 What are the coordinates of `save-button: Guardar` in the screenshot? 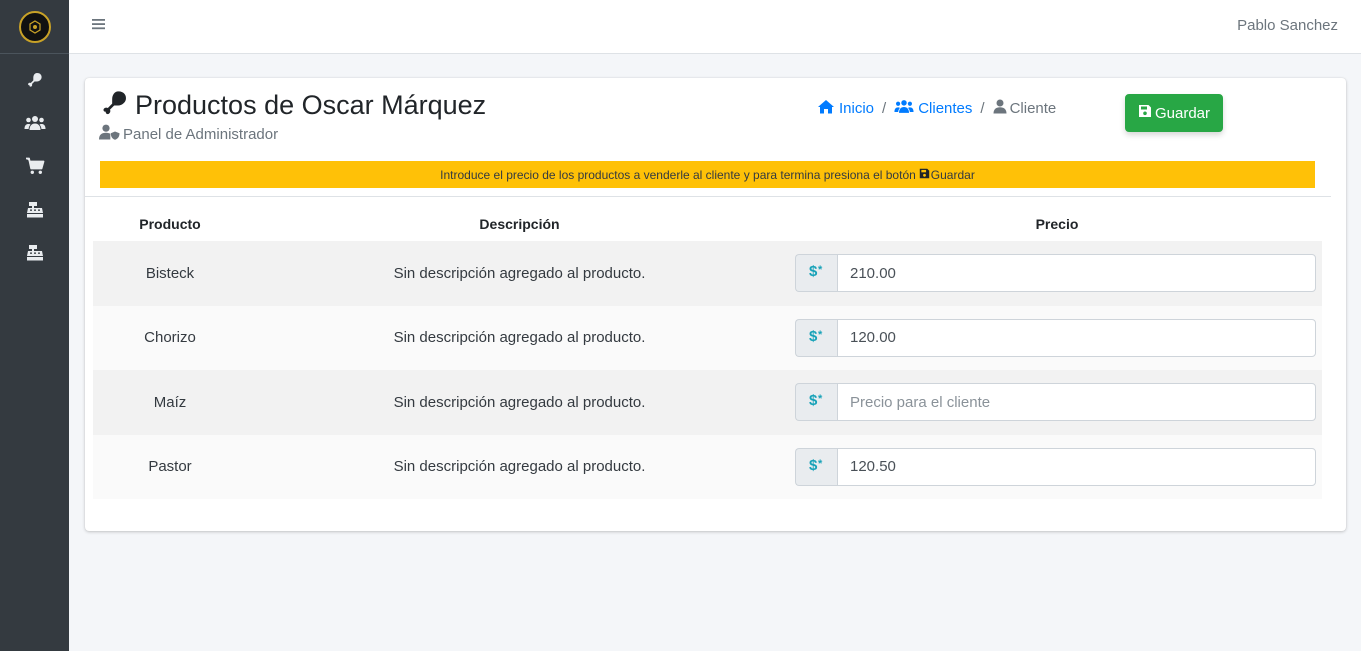 It's located at (1174, 113).